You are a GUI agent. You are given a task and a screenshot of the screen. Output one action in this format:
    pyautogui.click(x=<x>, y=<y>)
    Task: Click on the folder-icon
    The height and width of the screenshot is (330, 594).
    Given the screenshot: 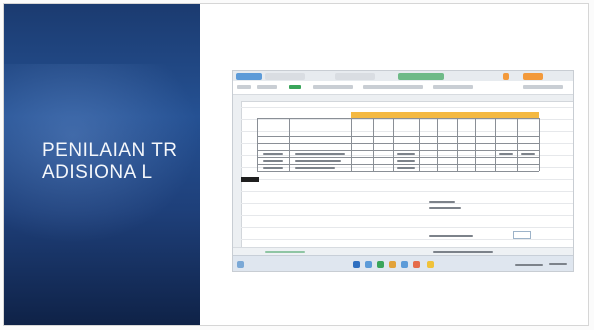 What is the action you would take?
    pyautogui.click(x=380, y=264)
    